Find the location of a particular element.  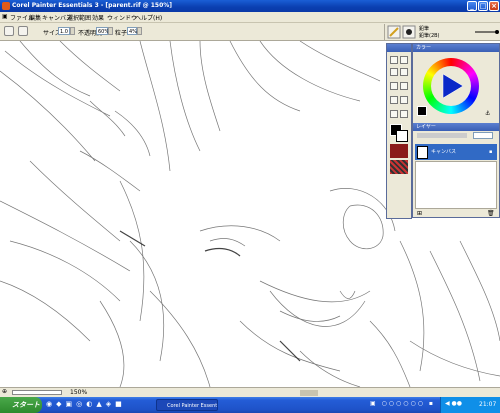

zoom-icon: ⊕ is located at coordinates (4, 391).